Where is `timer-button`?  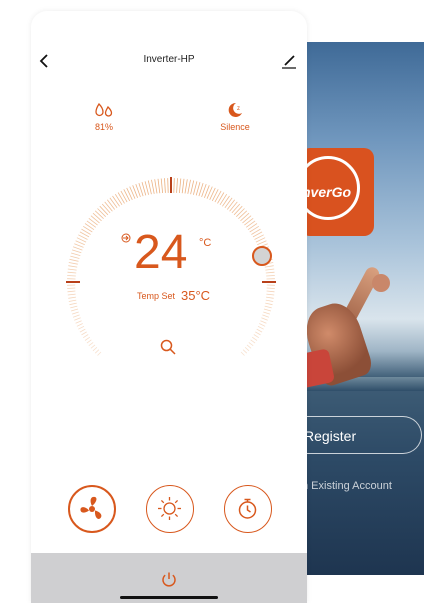 timer-button is located at coordinates (248, 509).